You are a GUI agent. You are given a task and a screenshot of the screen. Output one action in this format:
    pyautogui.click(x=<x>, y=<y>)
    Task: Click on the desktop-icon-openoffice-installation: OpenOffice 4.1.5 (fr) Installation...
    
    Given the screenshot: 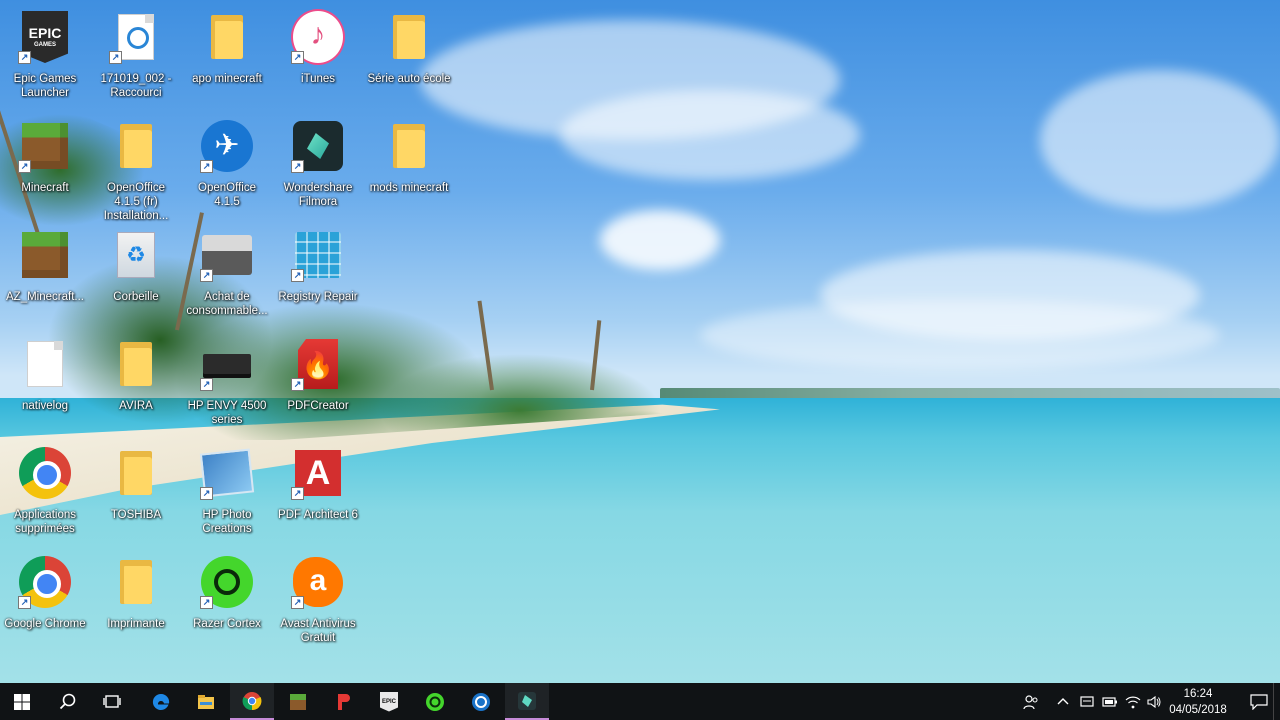 What is the action you would take?
    pyautogui.click(x=136, y=168)
    